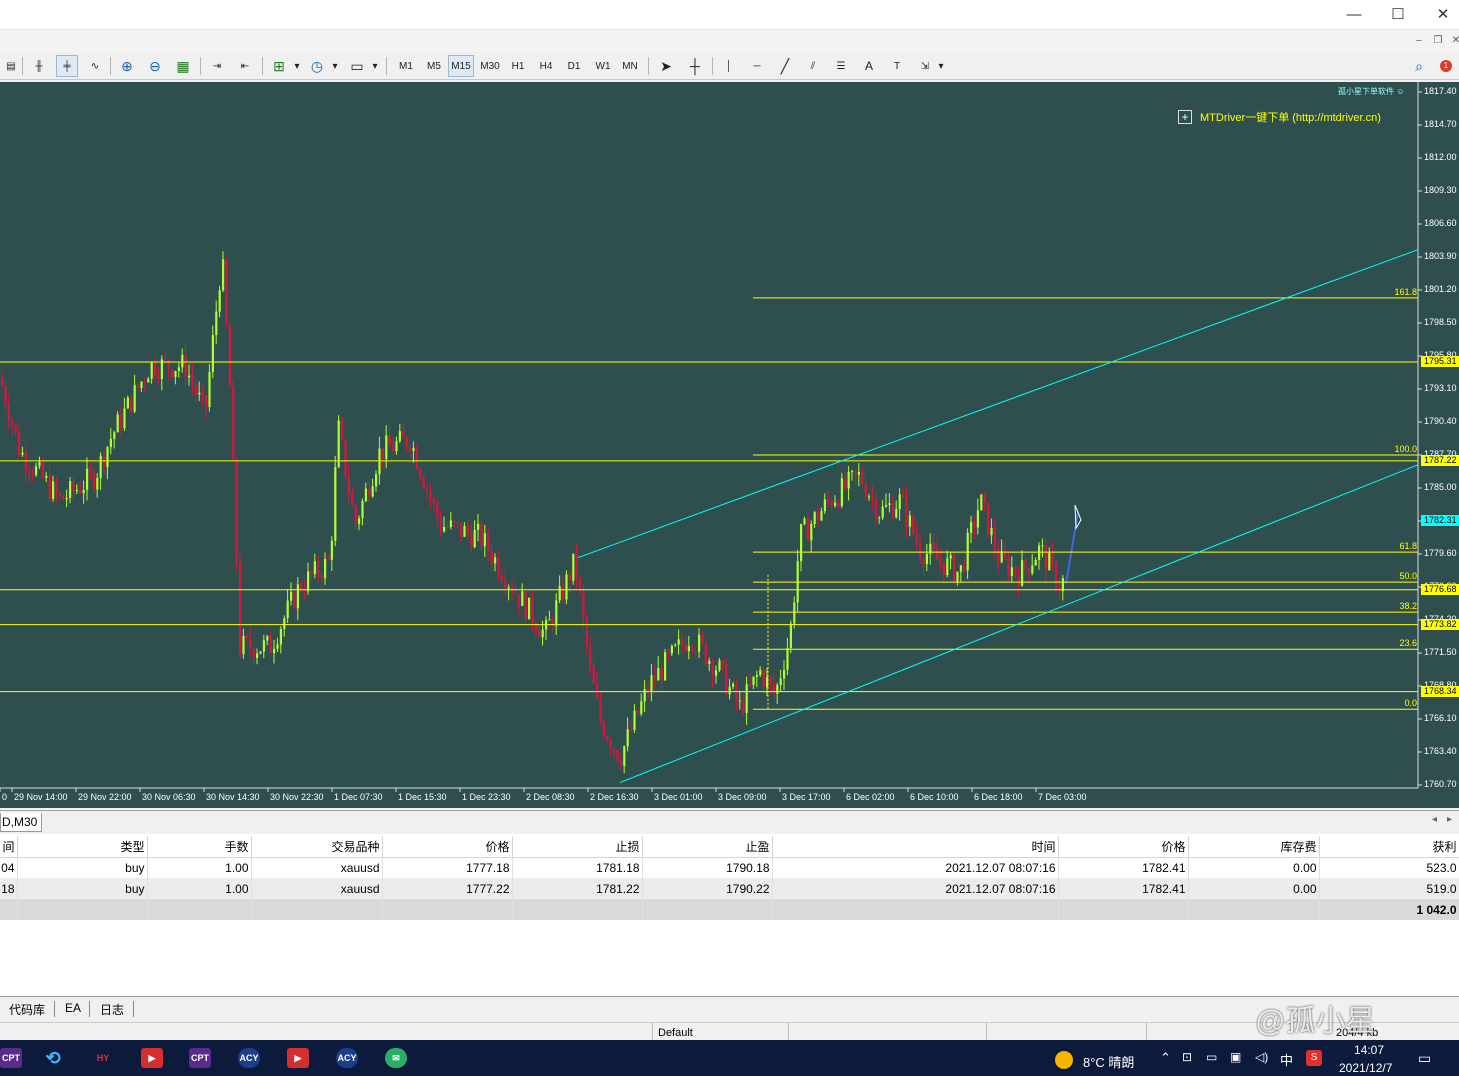 The image size is (1459, 1076). I want to click on column-header: 止盈, so click(707, 847).